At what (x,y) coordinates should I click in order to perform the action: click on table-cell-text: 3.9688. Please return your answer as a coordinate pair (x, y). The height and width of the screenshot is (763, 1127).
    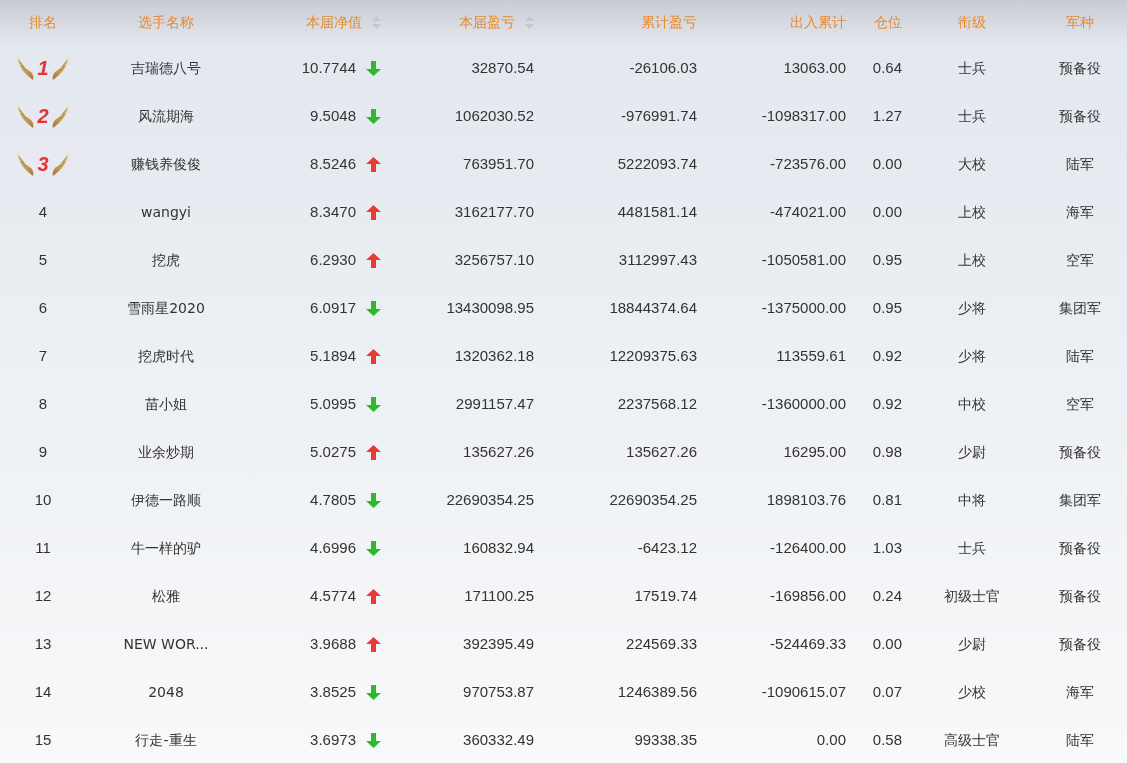
    Looking at the image, I should click on (333, 643).